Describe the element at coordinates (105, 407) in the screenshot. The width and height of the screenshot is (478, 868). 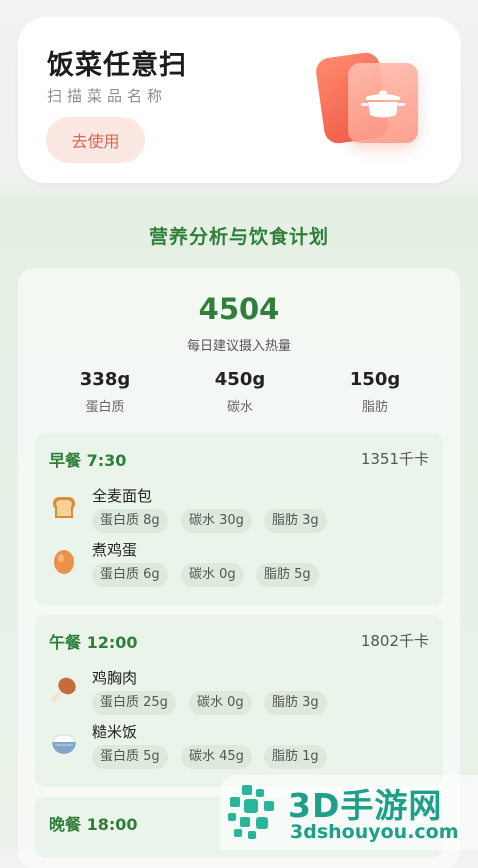
I see `macro-label: 蛋白质` at that location.